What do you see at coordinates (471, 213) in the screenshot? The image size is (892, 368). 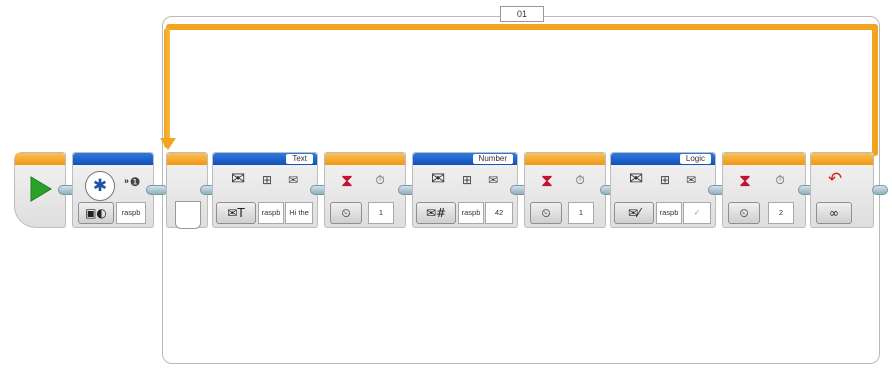 I see `send-number-mailbox-input: raspb` at bounding box center [471, 213].